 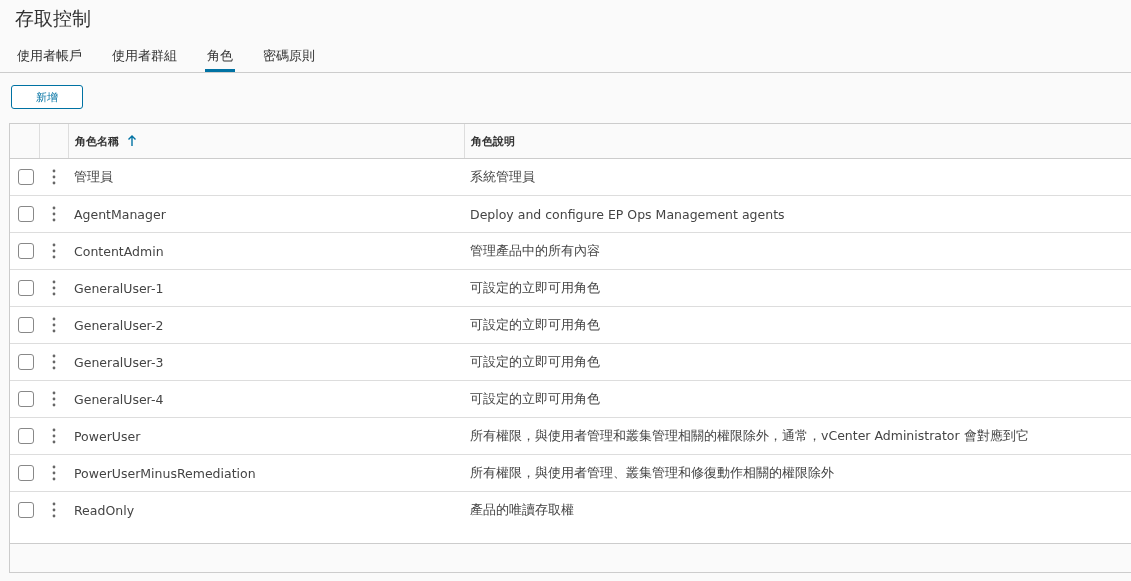 What do you see at coordinates (93, 177) in the screenshot?
I see `role-name: 管理員` at bounding box center [93, 177].